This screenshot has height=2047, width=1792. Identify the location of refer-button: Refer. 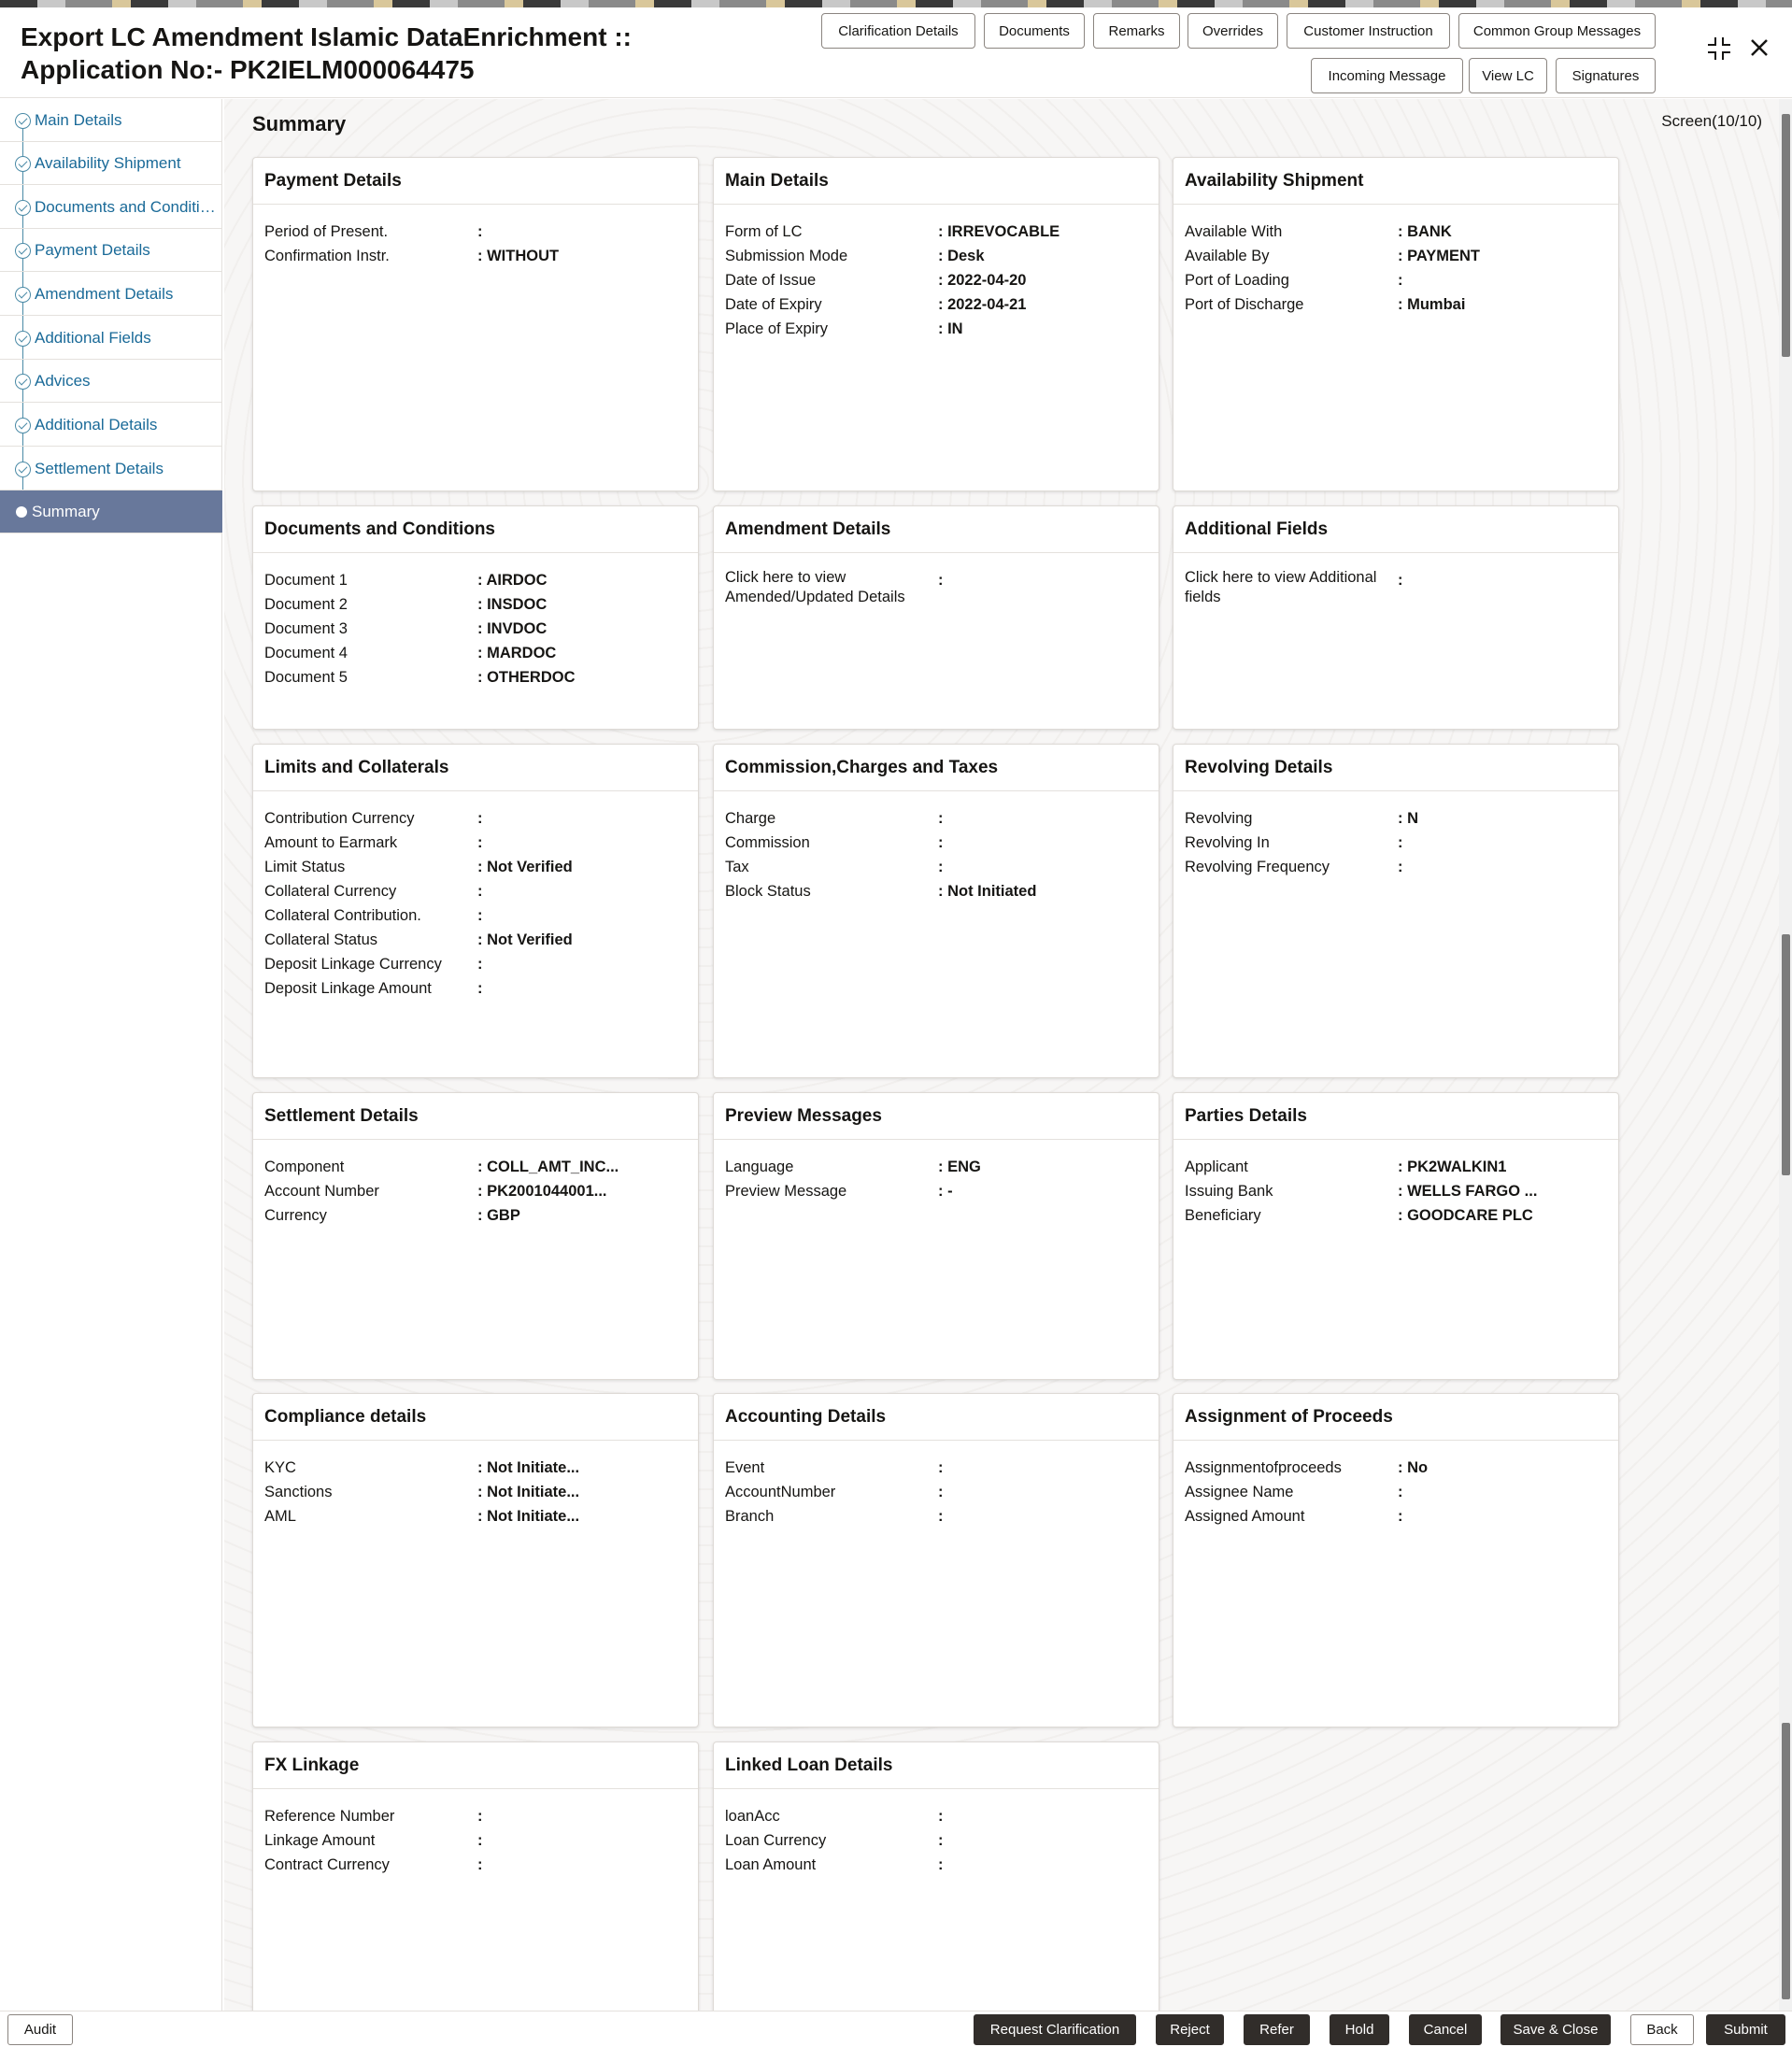
(1277, 2029).